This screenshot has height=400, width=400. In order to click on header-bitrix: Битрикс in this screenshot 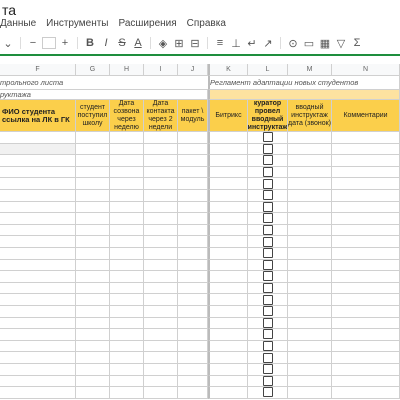, I will do `click(228, 116)`.